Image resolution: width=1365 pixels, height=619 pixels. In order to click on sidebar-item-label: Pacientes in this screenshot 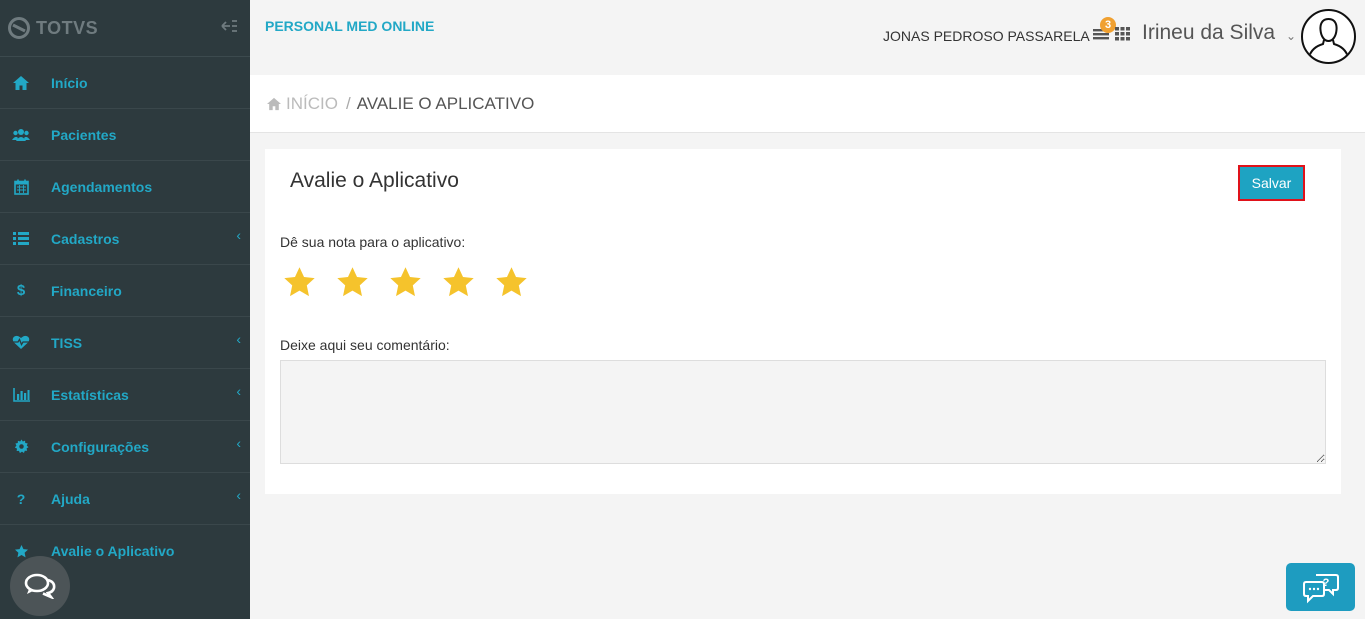, I will do `click(84, 134)`.